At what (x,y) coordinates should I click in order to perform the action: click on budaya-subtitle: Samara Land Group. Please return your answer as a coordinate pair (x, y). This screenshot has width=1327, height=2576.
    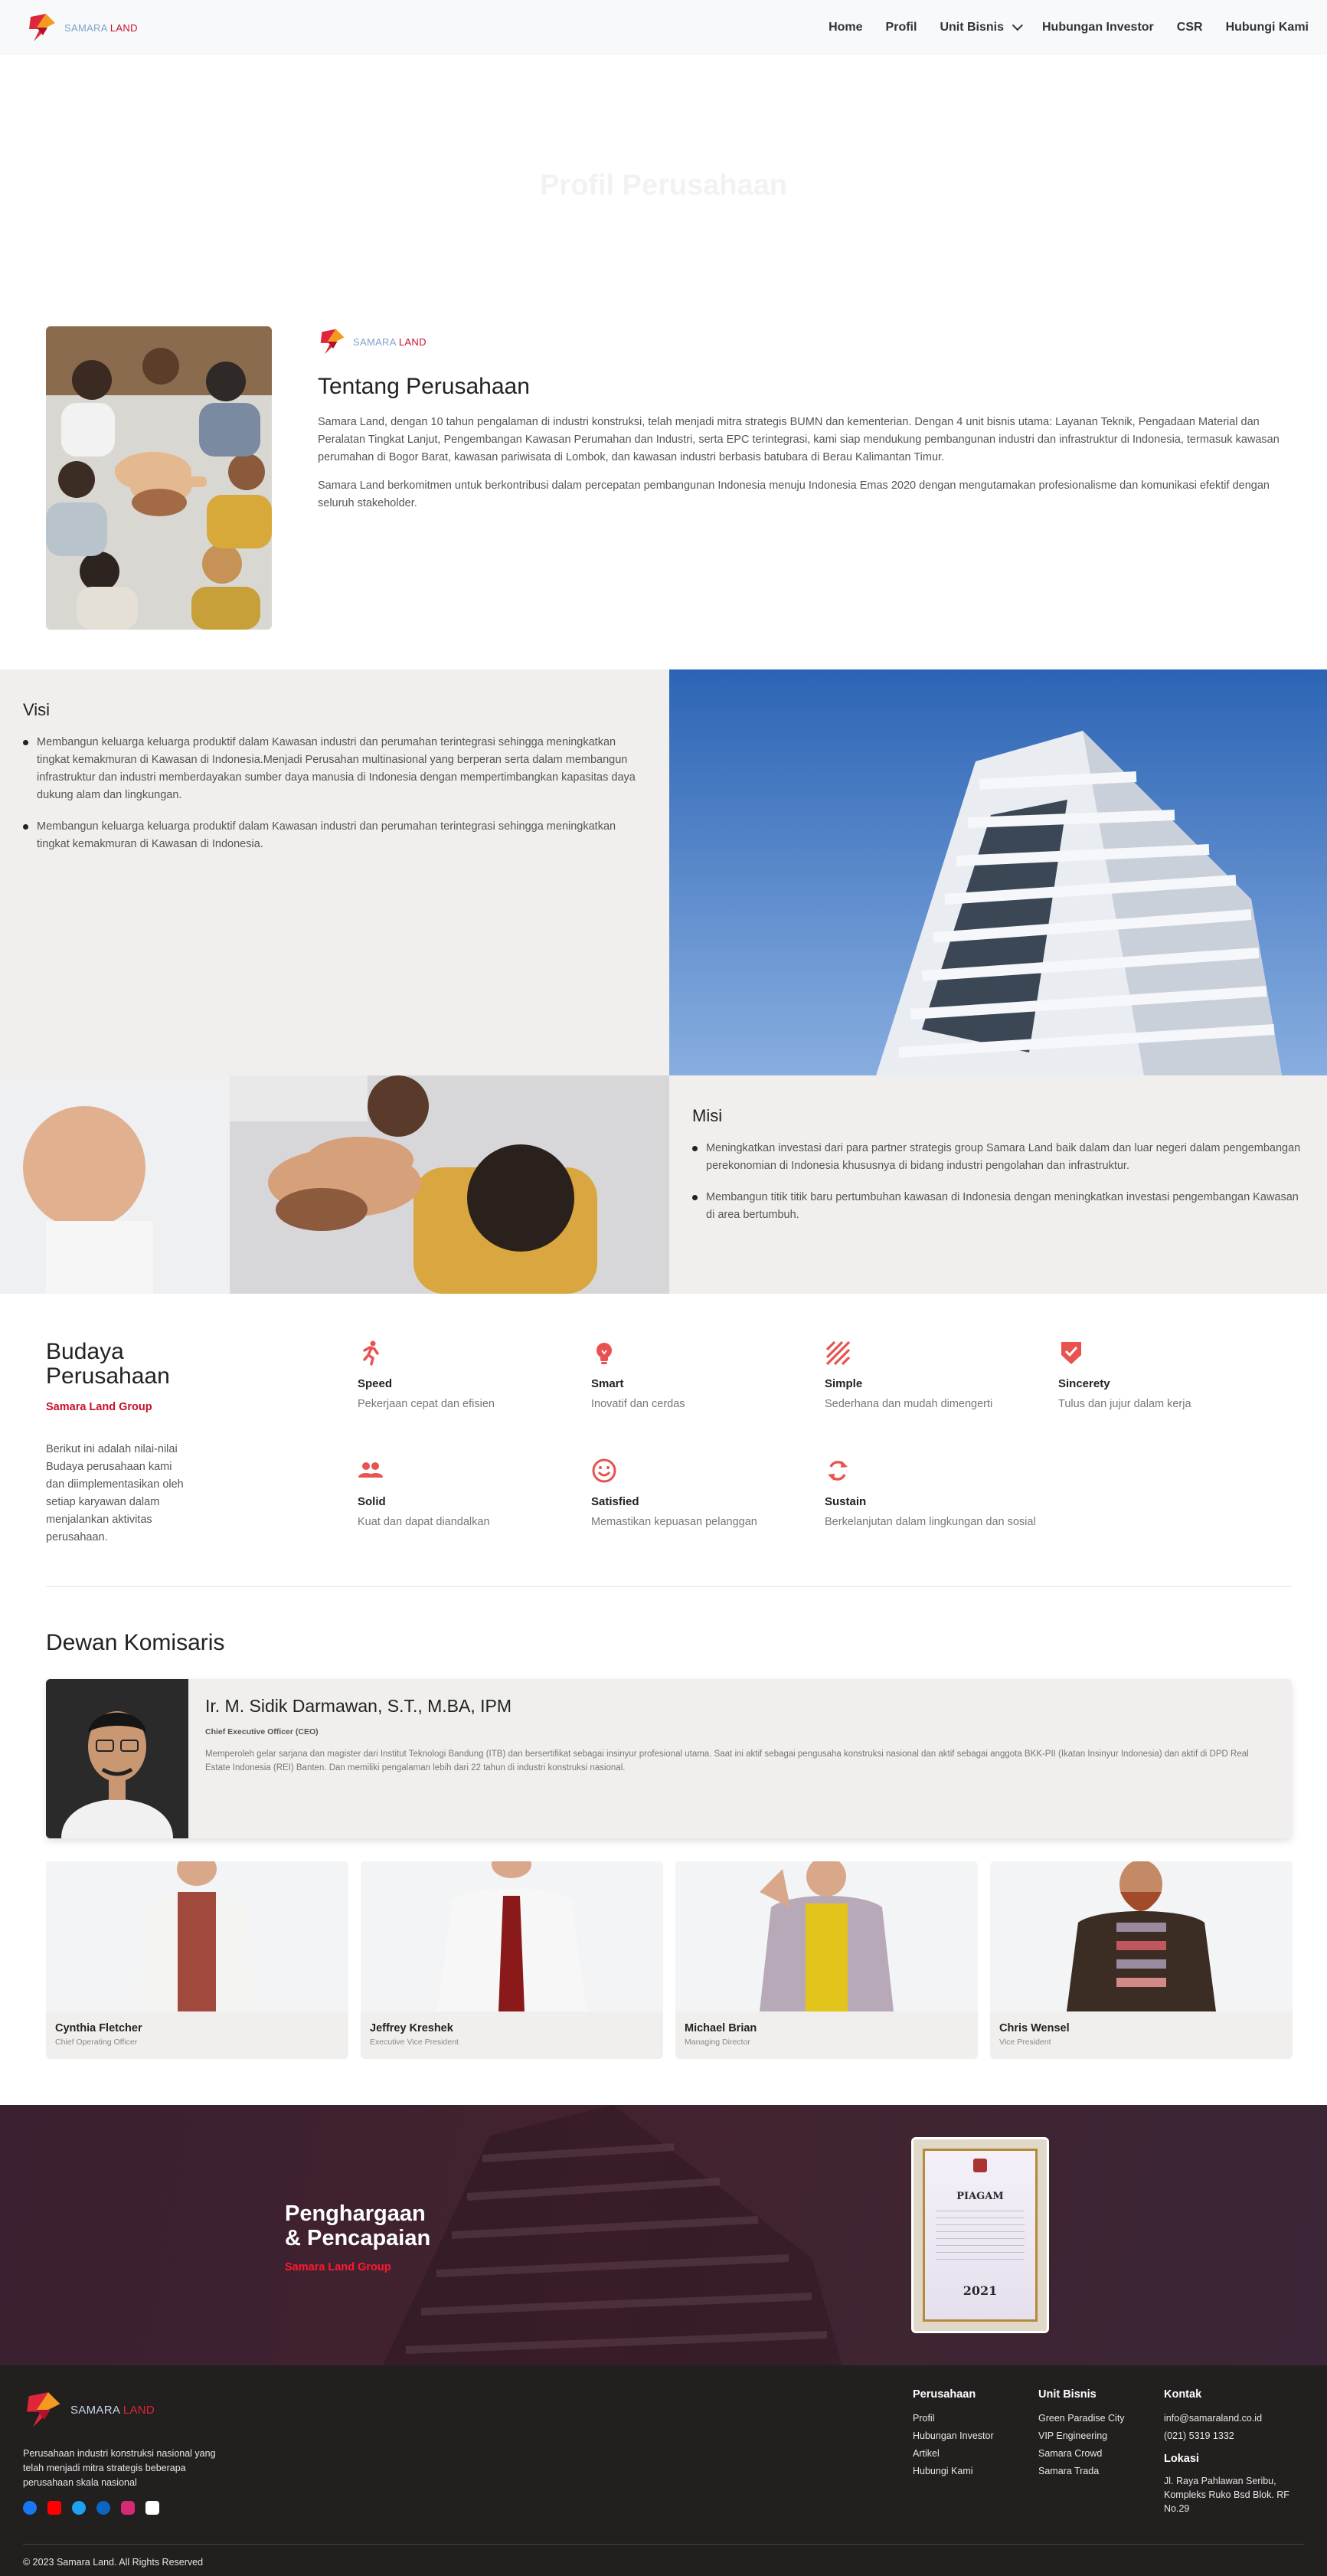
    Looking at the image, I should click on (99, 1407).